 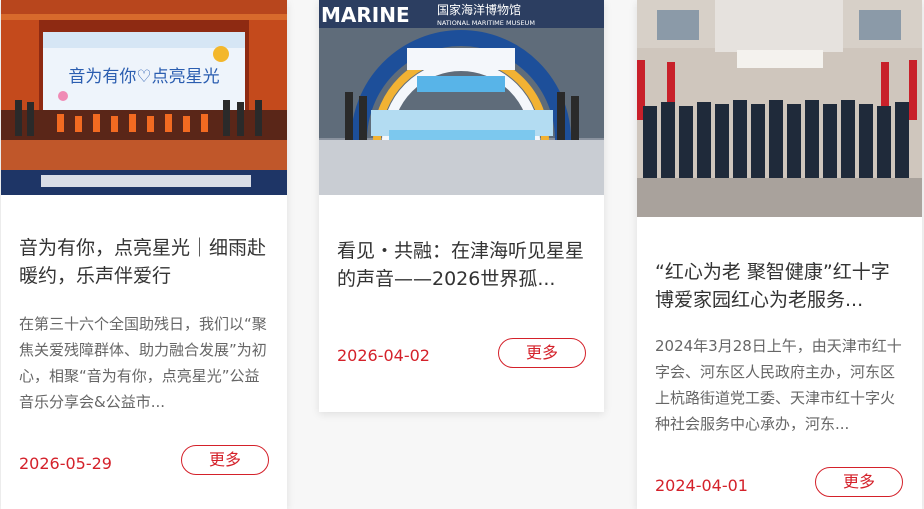 What do you see at coordinates (146, 262) in the screenshot?
I see `card-1-title: 音为有你，点亮星光｜细雨赴暖约，乐声伴爱行` at bounding box center [146, 262].